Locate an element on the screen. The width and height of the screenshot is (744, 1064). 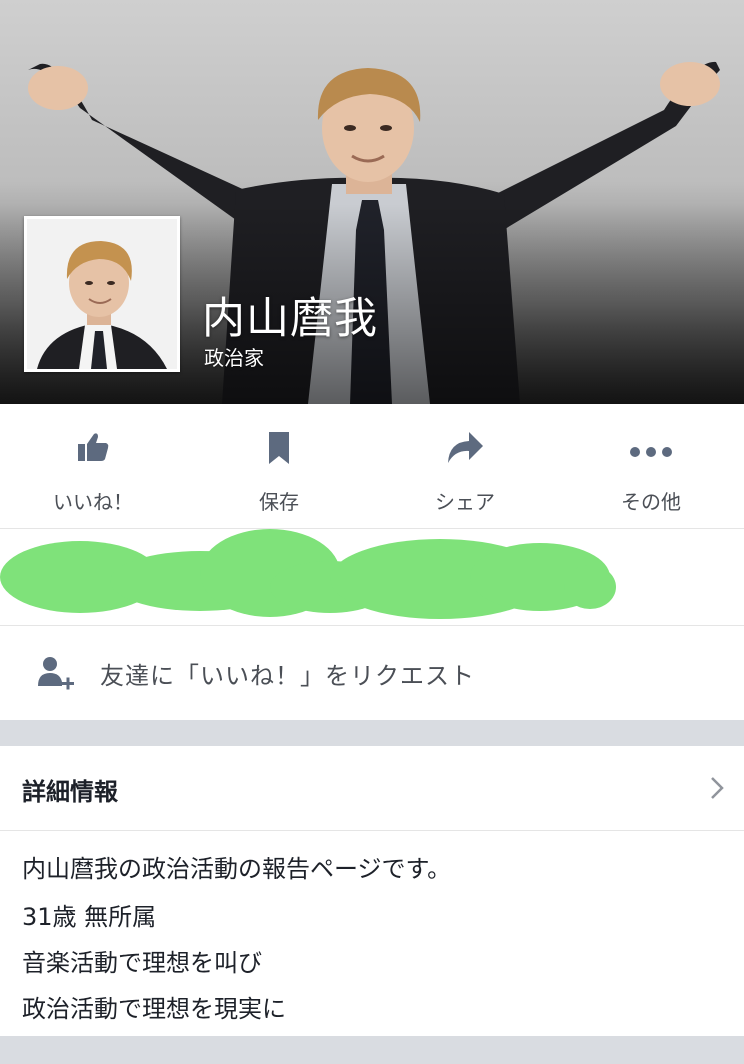
about-line: 31歳 無所属 is located at coordinates (89, 917).